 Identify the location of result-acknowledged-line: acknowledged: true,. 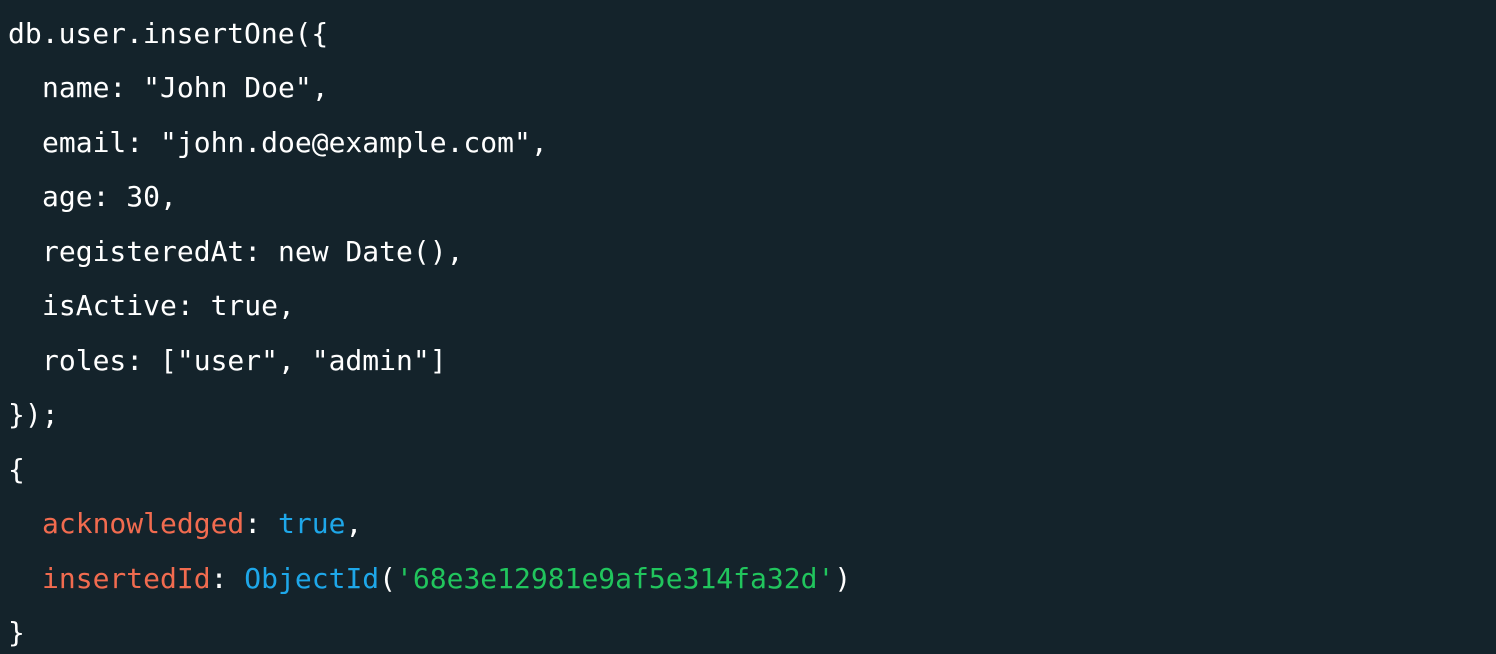
(185, 524).